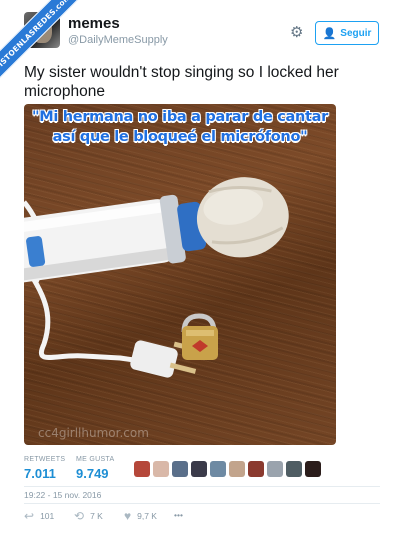  I want to click on add-user-icon: 👤, so click(329, 33).